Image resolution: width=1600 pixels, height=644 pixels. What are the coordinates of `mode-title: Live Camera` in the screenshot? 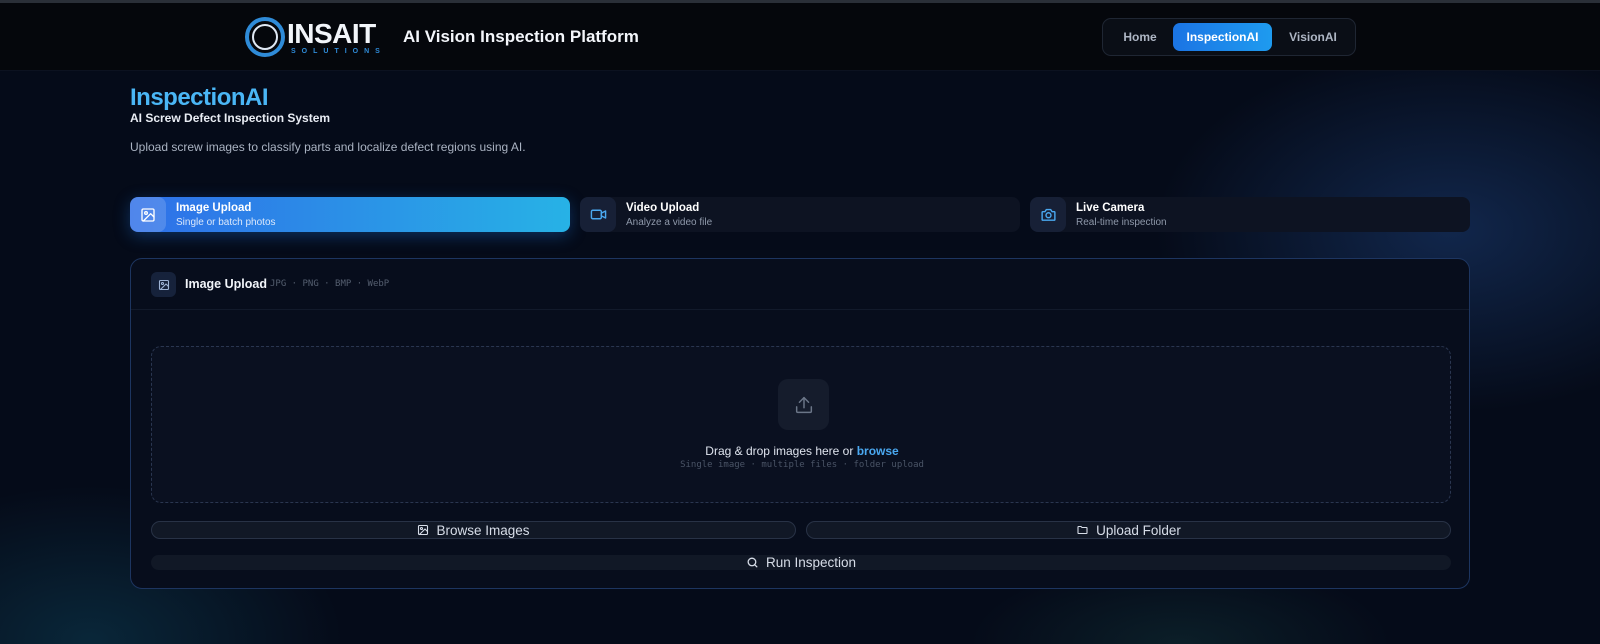 It's located at (1110, 208).